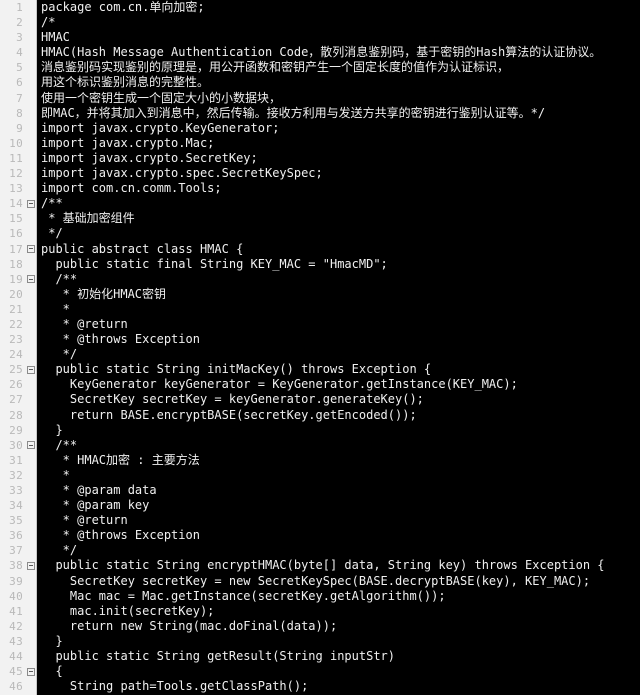 This screenshot has width=640, height=695. What do you see at coordinates (340, 173) in the screenshot?
I see `code-line: import javax.crypto.spec.SecretKeySpec;` at bounding box center [340, 173].